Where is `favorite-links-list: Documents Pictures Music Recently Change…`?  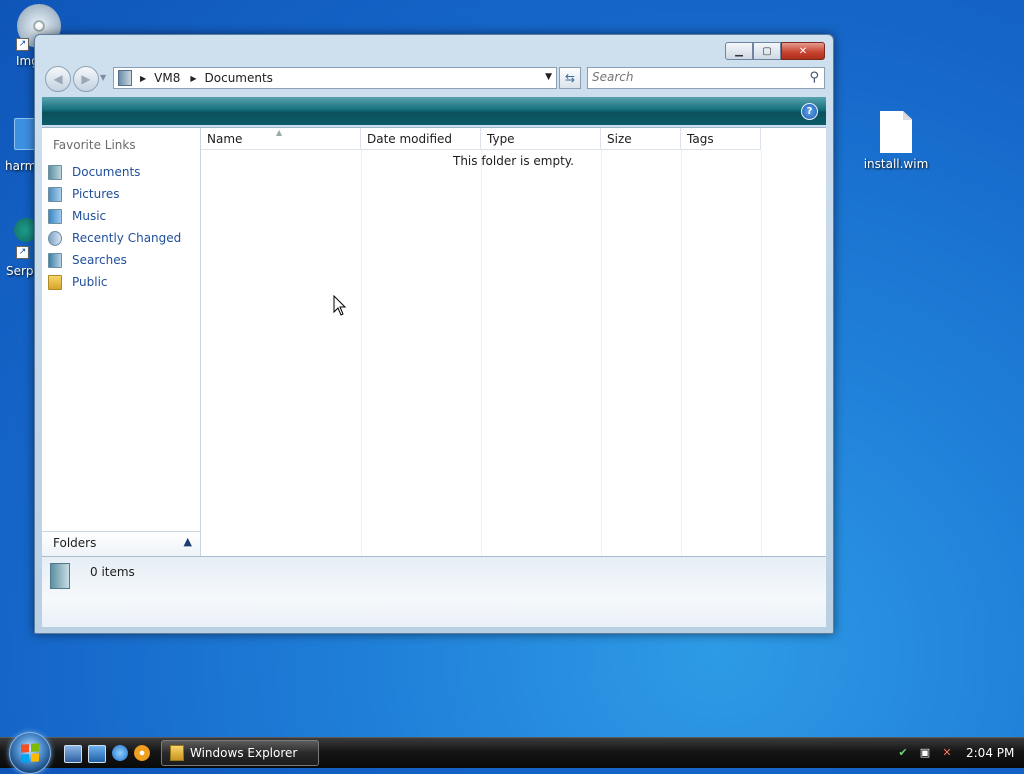
favorite-links-list: Documents Pictures Music Recently Change… is located at coordinates (114, 227).